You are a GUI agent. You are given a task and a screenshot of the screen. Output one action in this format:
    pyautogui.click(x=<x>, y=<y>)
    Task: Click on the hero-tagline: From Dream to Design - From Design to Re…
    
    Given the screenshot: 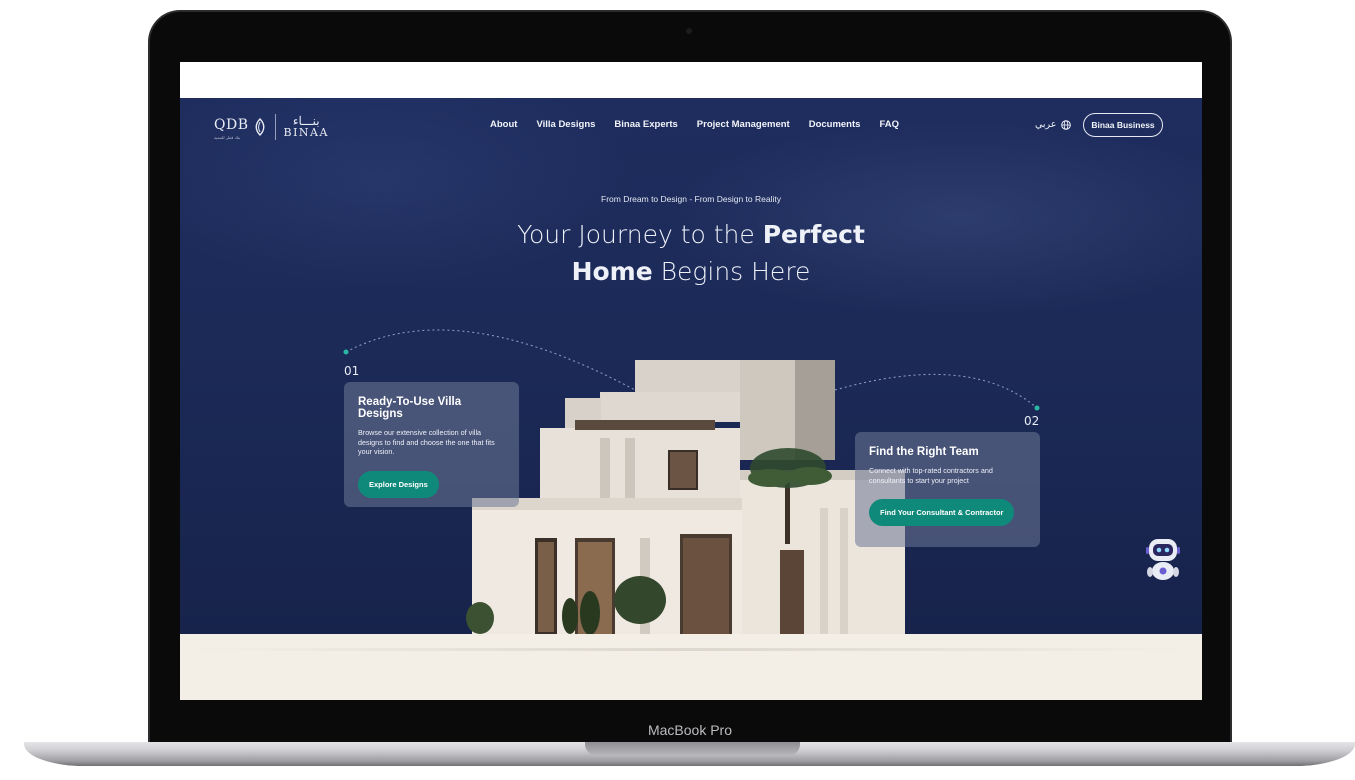 What is the action you would take?
    pyautogui.click(x=691, y=199)
    